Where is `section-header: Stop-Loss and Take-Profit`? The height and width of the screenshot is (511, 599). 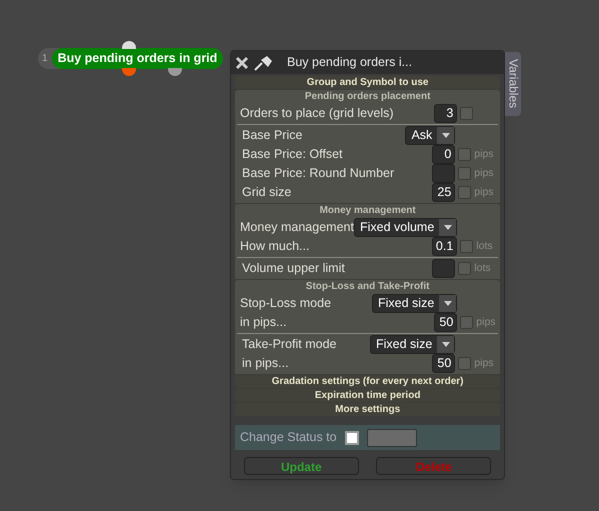 section-header: Stop-Loss and Take-Profit is located at coordinates (367, 286).